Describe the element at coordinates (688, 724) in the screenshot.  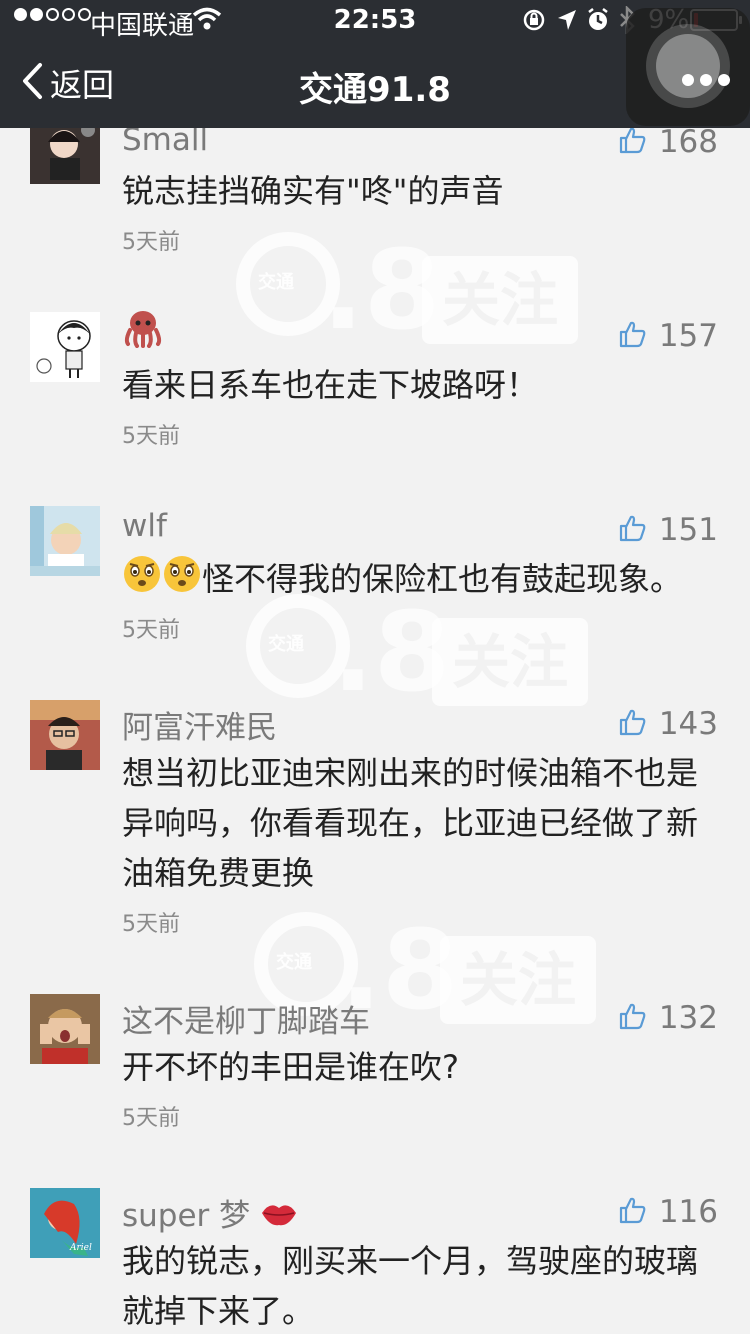
I see `like-count: 143` at that location.